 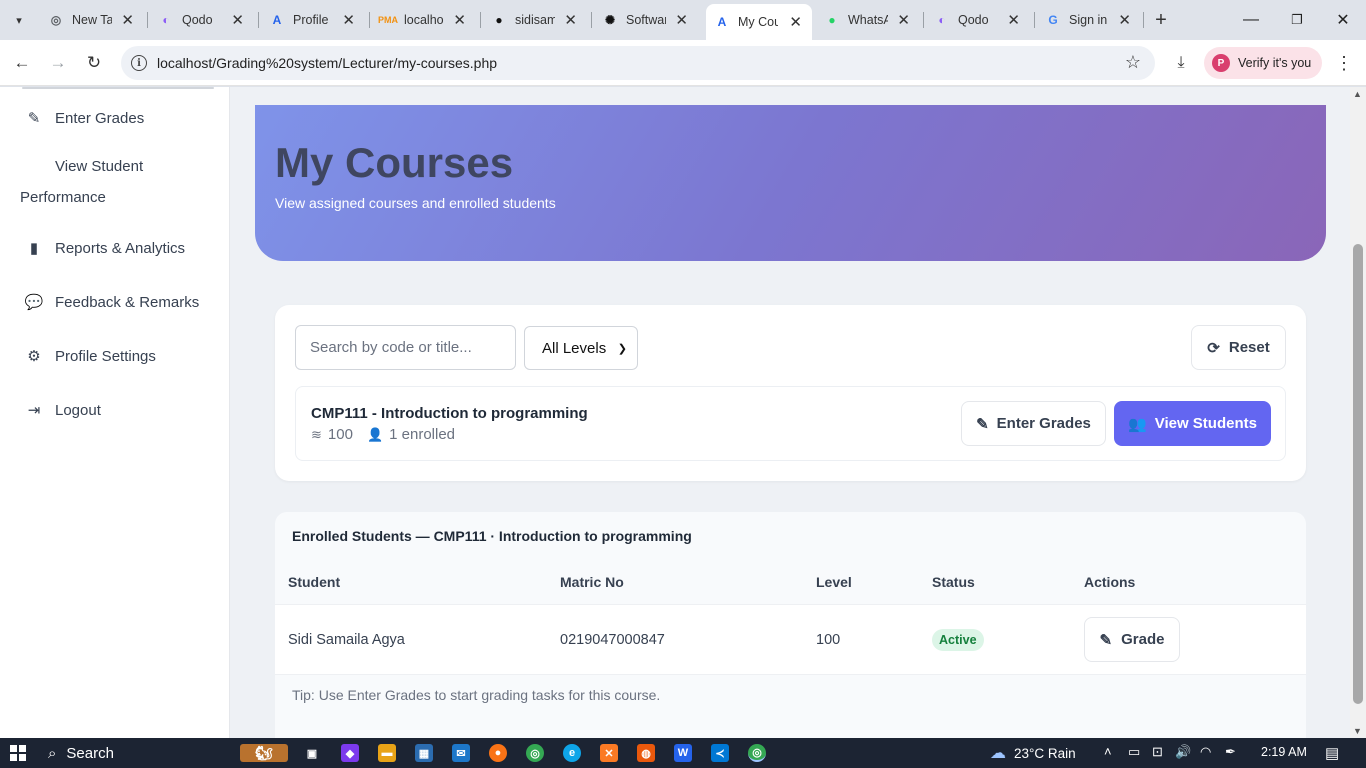 I want to click on page-scrollbar: ▲ ▼, so click(x=1358, y=412).